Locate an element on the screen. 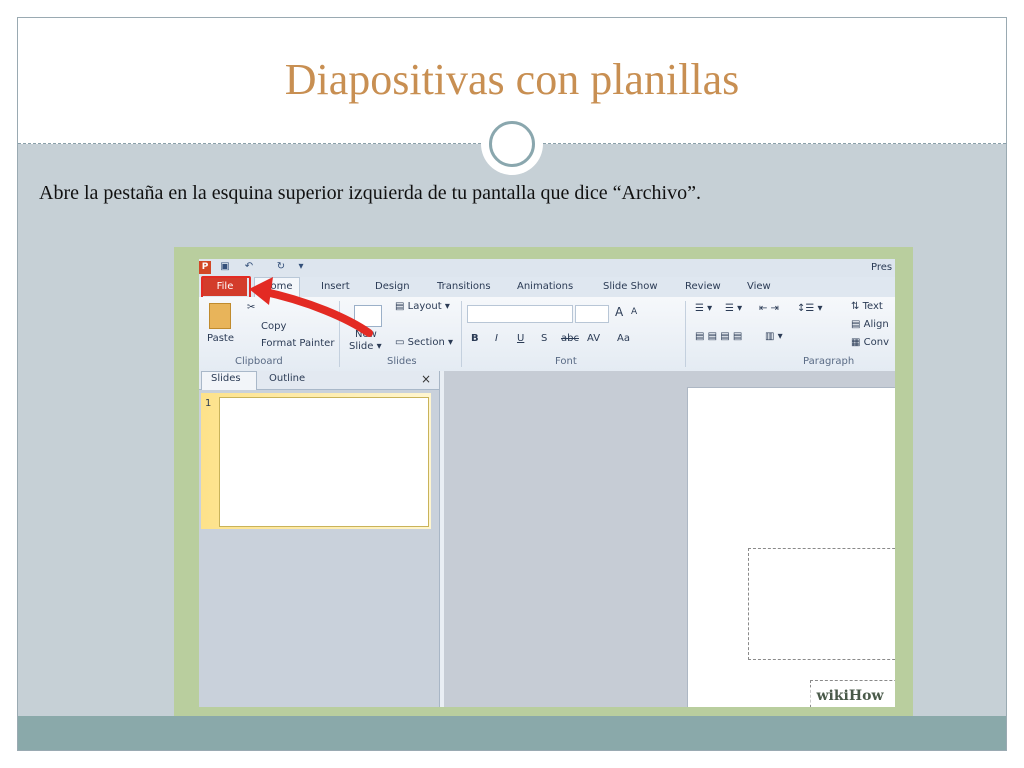 The height and width of the screenshot is (768, 1024). slide-title: Diapositivas con planillas is located at coordinates (512, 79).